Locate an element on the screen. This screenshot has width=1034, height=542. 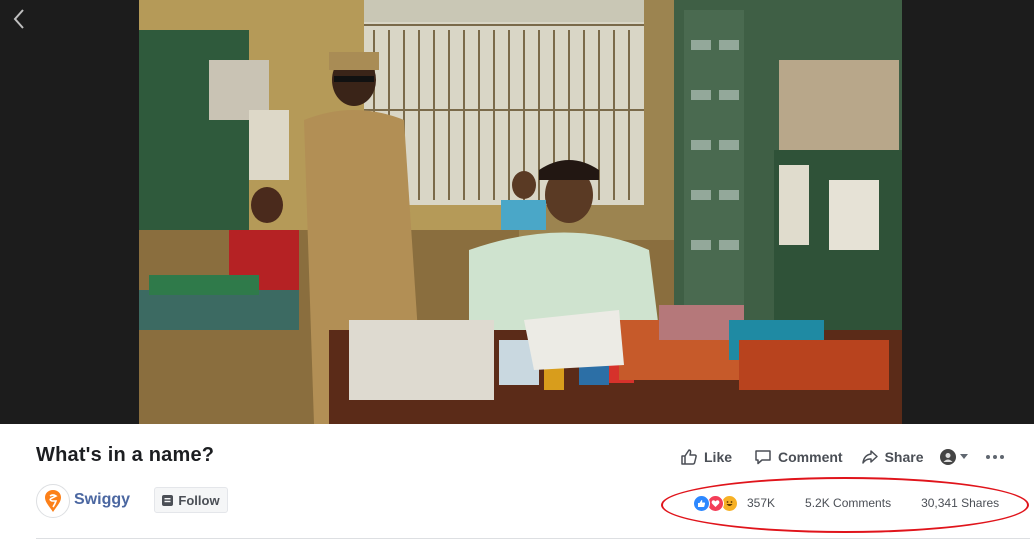
more-options-button is located at coordinates (994, 457).